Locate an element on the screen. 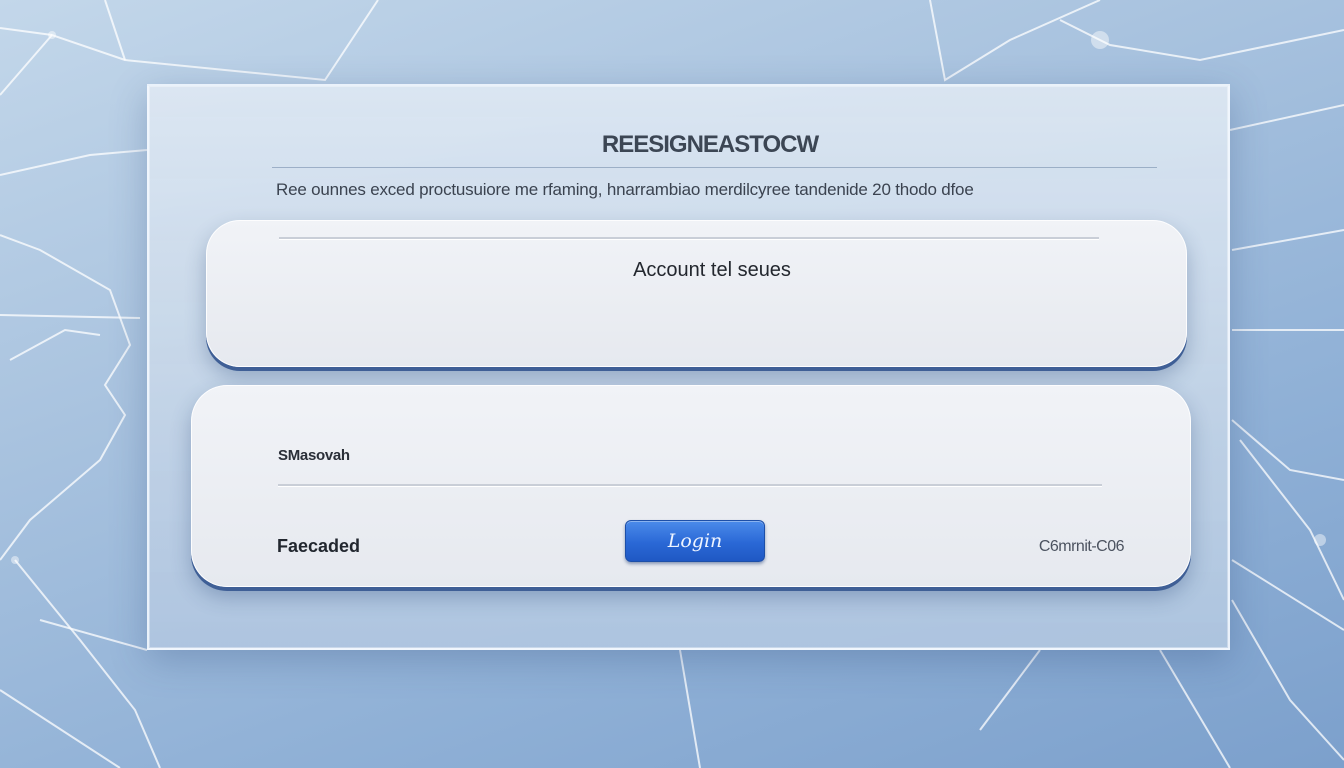  footer-right-link: C6mrnit-C06 is located at coordinates (1082, 547).